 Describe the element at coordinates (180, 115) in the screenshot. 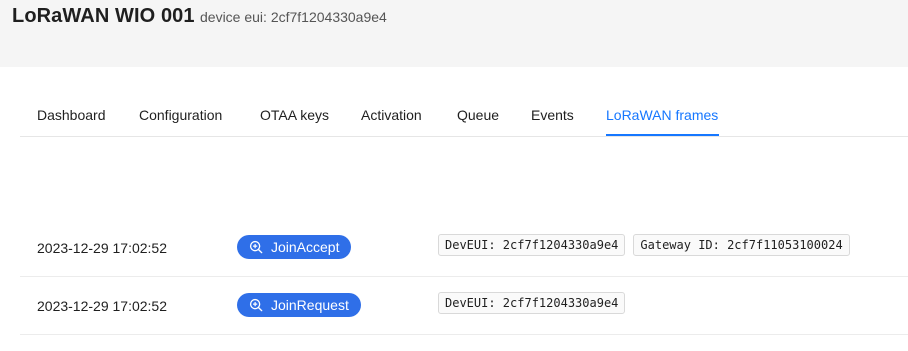

I see `tab-configuration: Configuration` at that location.